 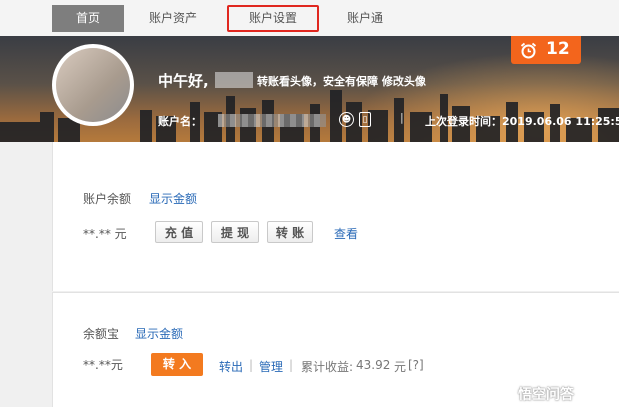 What do you see at coordinates (173, 18) in the screenshot?
I see `tab-account-assets: 账户资产` at bounding box center [173, 18].